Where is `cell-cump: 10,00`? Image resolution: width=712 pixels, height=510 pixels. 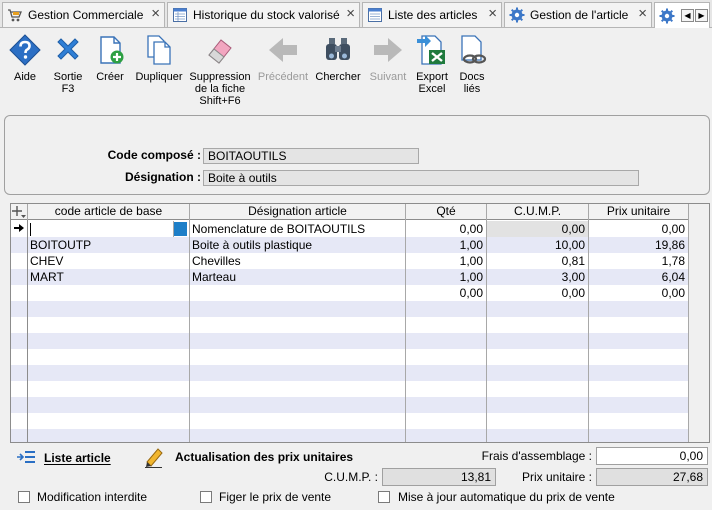 cell-cump: 10,00 is located at coordinates (538, 245).